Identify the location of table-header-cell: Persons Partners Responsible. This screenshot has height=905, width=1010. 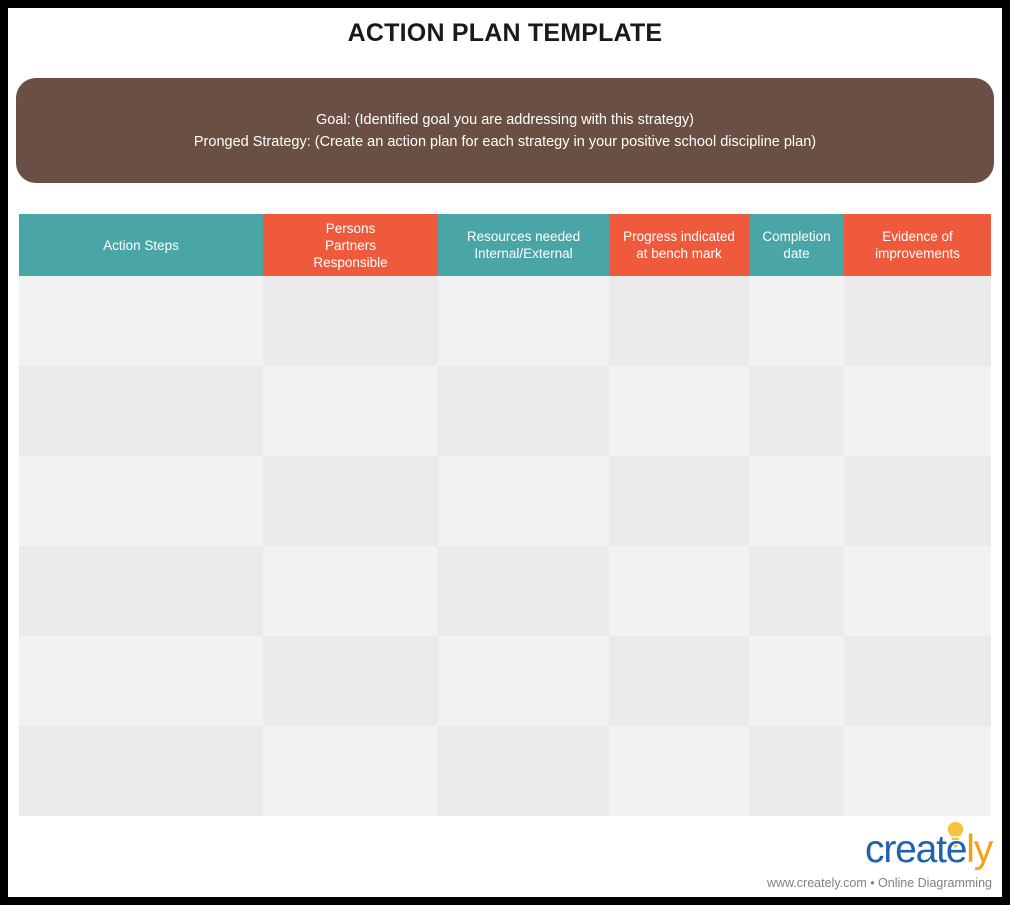
(350, 245).